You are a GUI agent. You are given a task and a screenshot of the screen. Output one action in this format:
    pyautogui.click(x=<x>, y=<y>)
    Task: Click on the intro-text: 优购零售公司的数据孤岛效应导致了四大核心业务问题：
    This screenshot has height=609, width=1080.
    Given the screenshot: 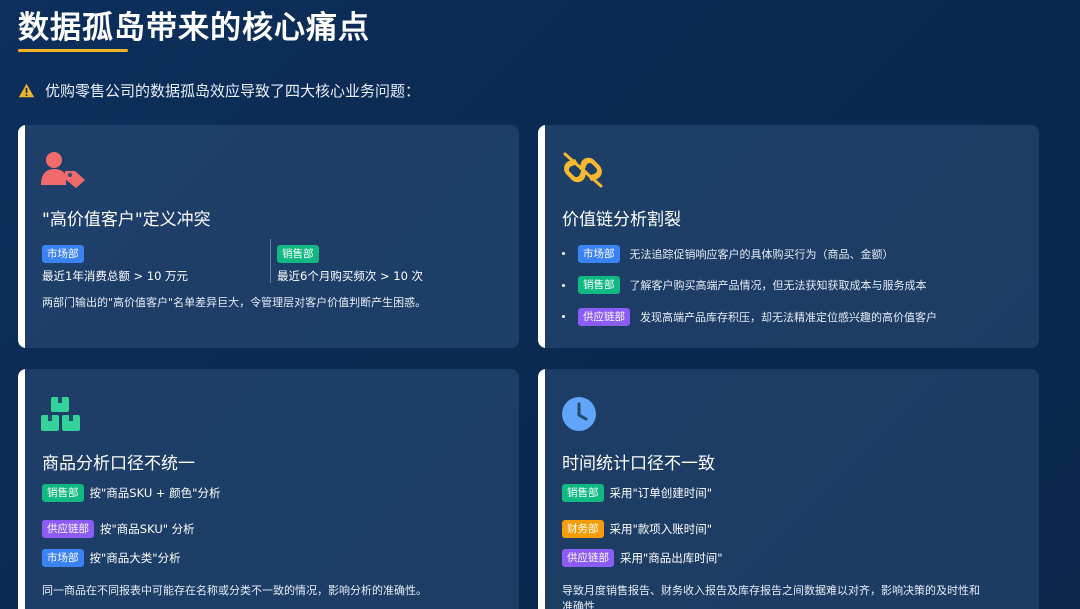 What is the action you would take?
    pyautogui.click(x=233, y=90)
    